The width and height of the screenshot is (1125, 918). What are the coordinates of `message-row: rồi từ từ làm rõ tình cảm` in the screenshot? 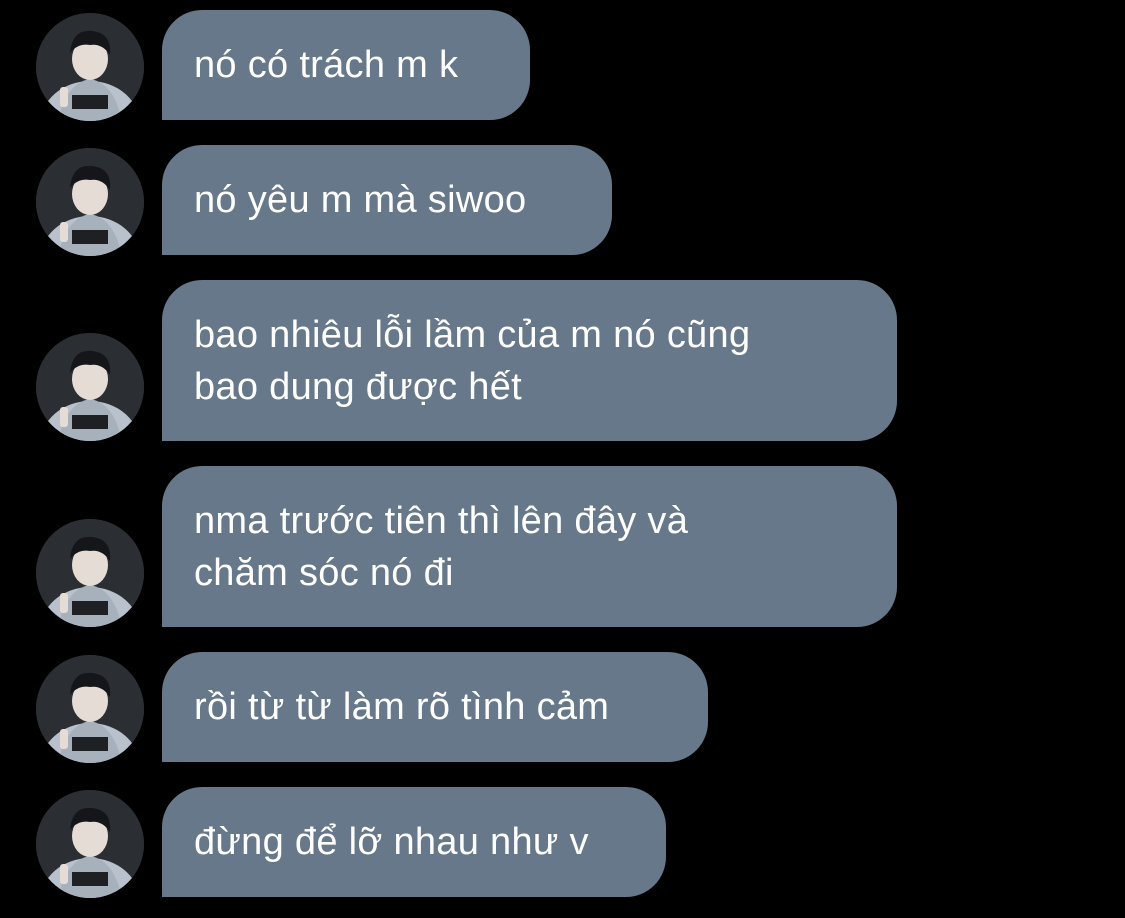 It's located at (562, 707).